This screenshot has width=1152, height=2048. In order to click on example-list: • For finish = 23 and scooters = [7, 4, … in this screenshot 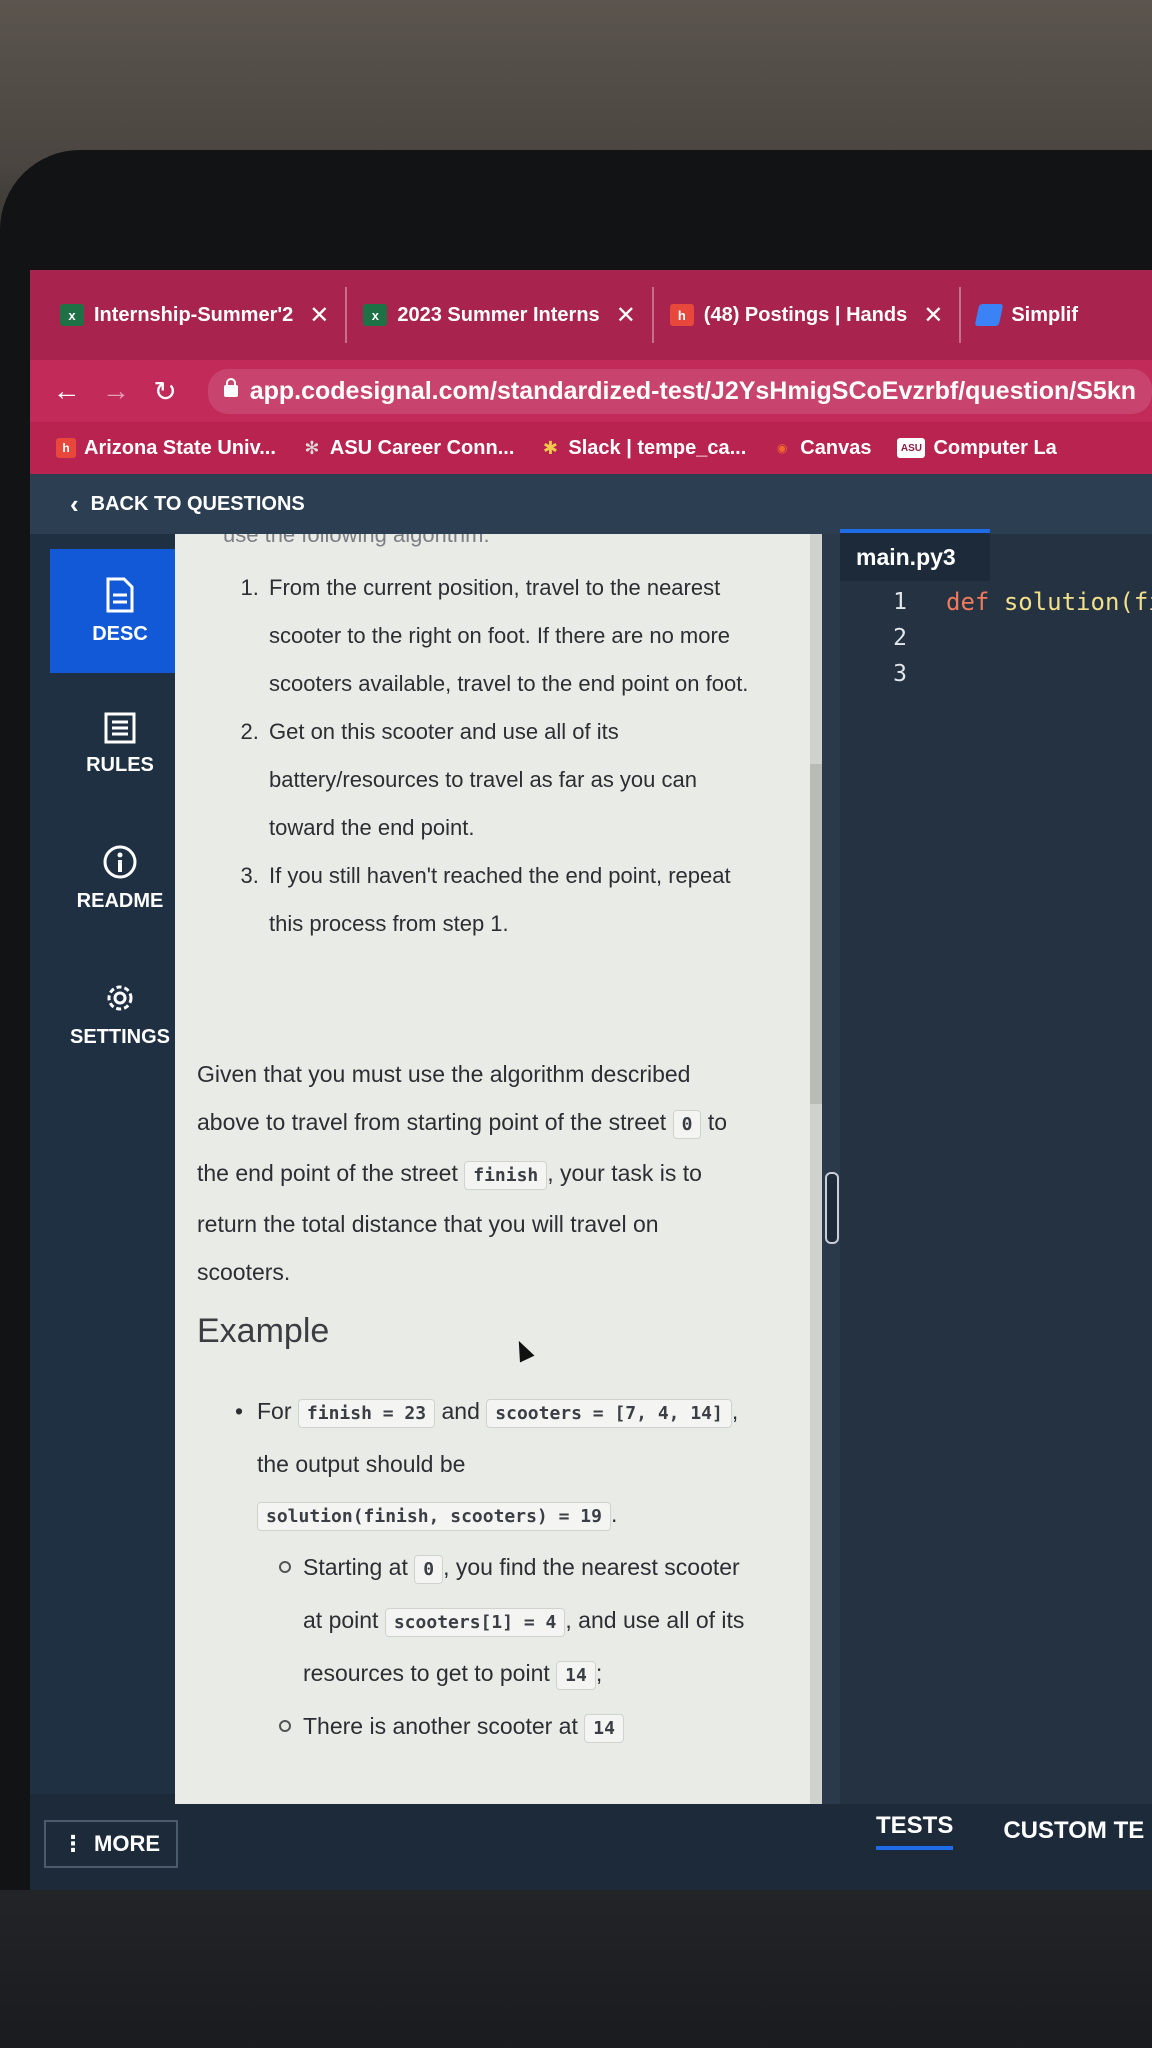, I will do `click(495, 1570)`.